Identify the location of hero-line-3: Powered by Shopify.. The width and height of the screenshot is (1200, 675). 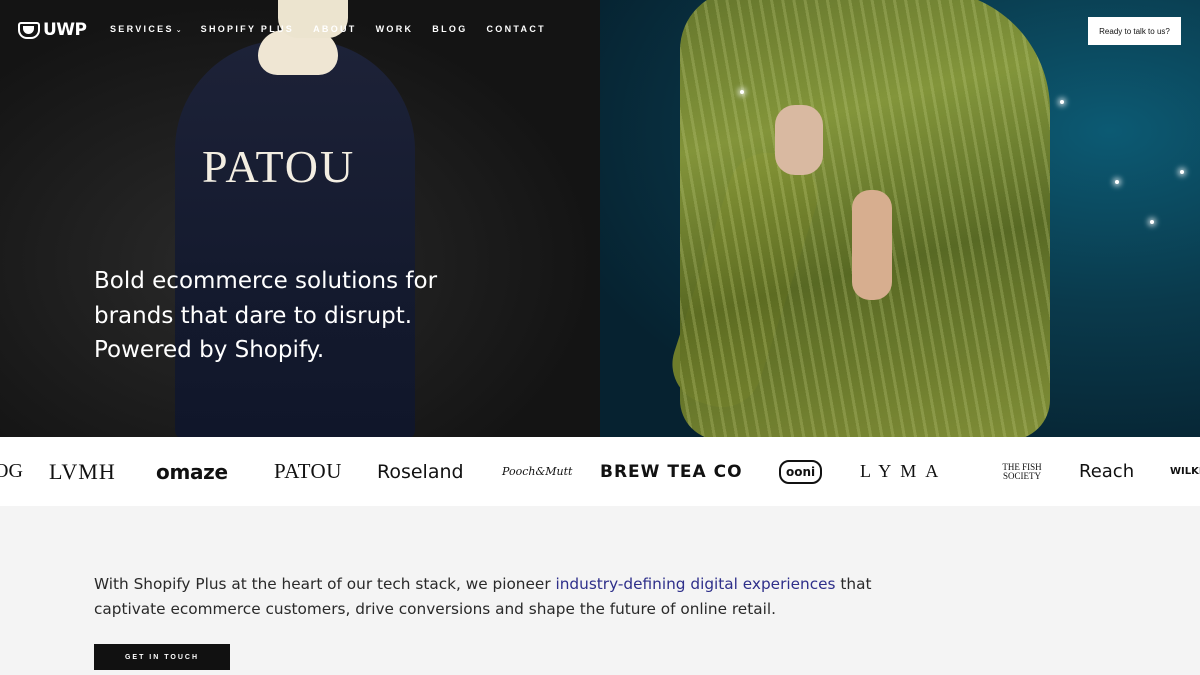
(209, 350).